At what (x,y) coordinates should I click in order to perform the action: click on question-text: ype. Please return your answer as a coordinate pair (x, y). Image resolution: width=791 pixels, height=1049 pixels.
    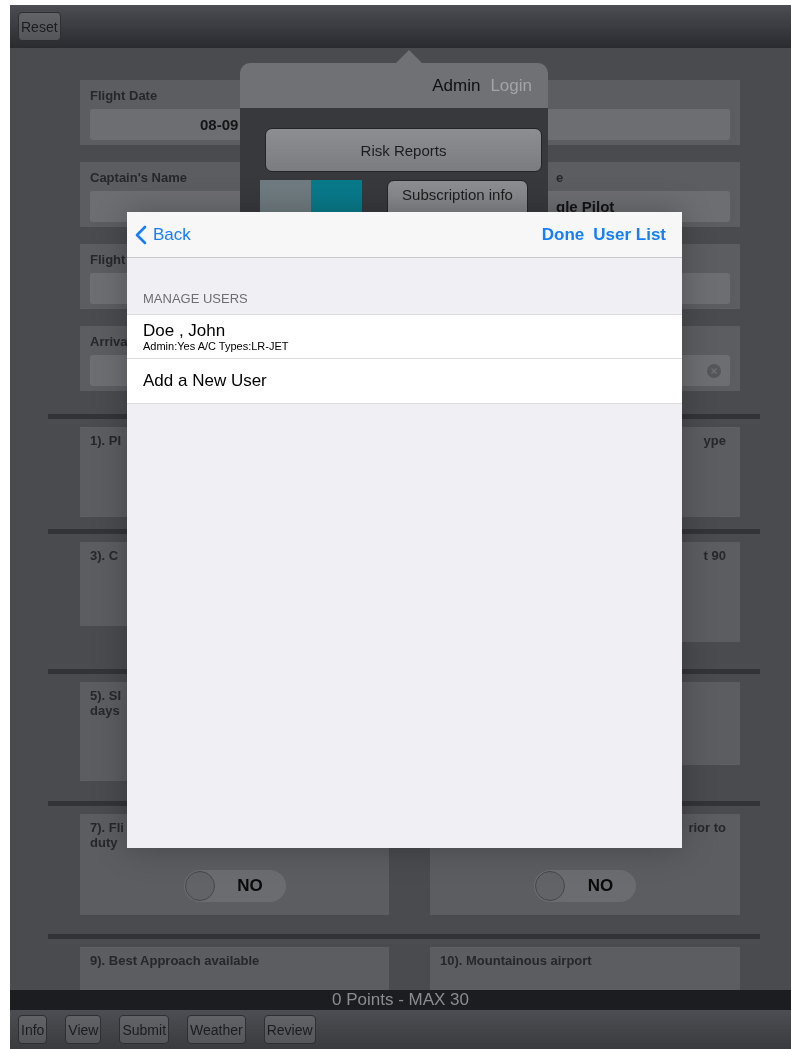
    Looking at the image, I should click on (714, 440).